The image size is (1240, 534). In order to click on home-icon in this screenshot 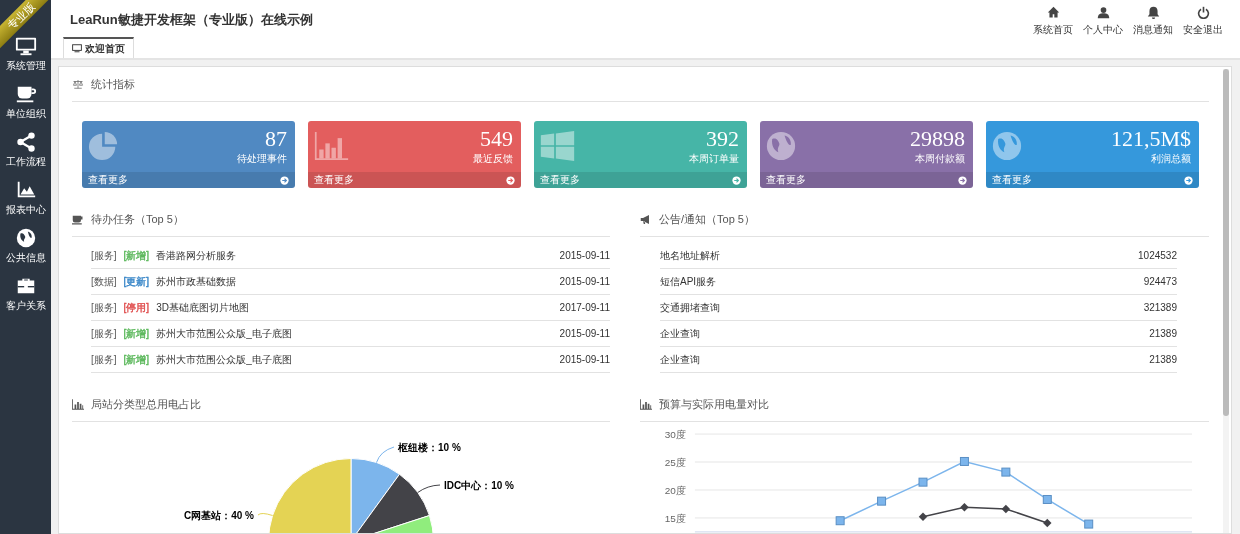, I will do `click(1053, 12)`.